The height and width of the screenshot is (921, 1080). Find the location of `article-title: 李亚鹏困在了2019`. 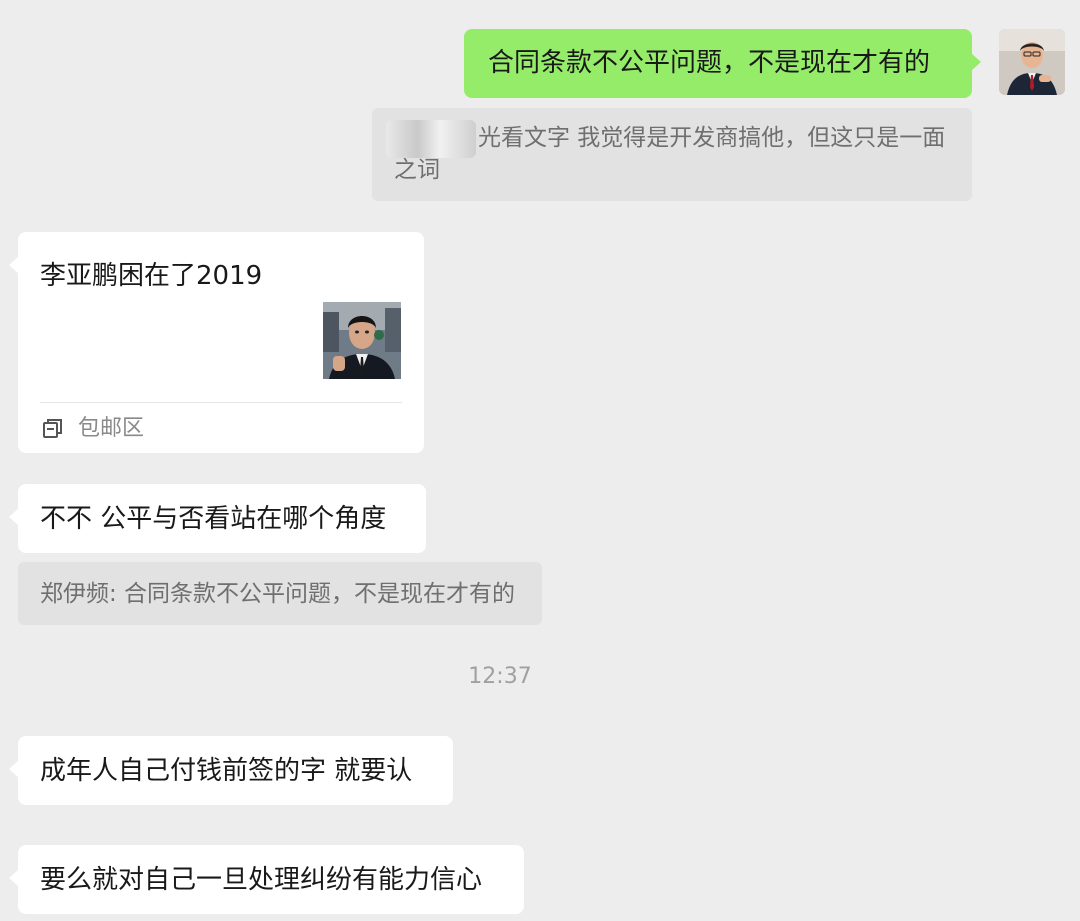

article-title: 李亚鹏困在了2019 is located at coordinates (151, 276).